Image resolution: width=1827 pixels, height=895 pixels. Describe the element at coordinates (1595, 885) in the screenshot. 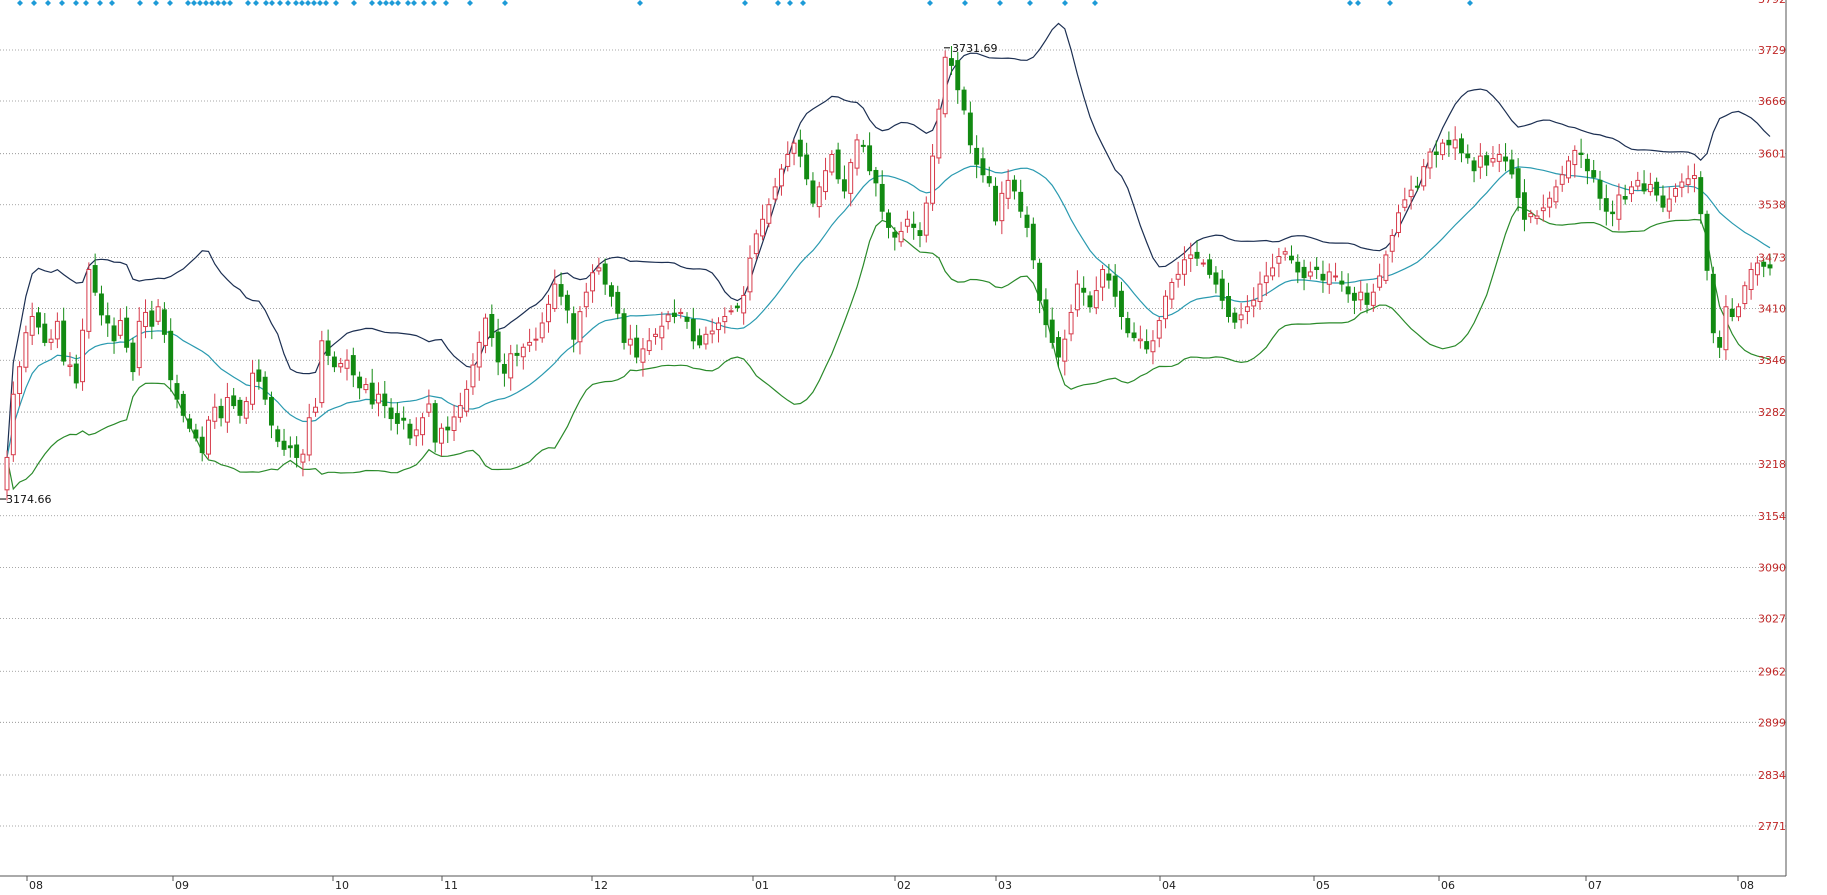

I see `x-tick-label-11: 07` at that location.